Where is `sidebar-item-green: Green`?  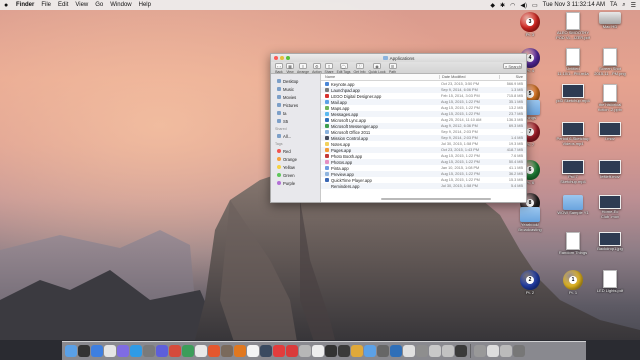 sidebar-item-green: Green is located at coordinates (295, 175).